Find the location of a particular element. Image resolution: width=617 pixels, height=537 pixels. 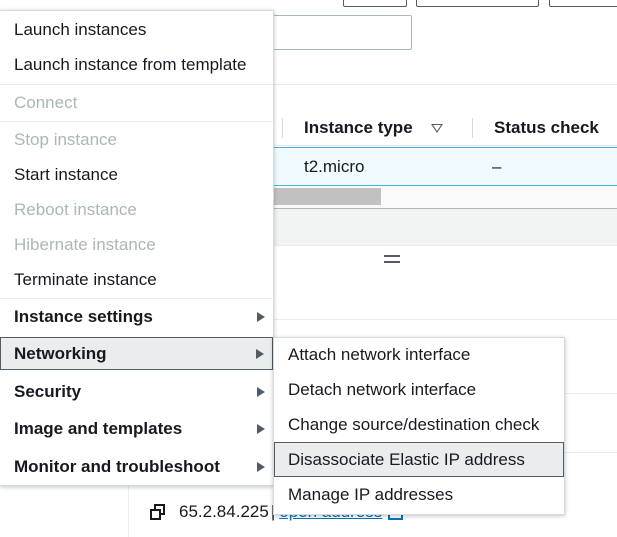

menu-item-stop-instance: Stop instance is located at coordinates (66, 139).